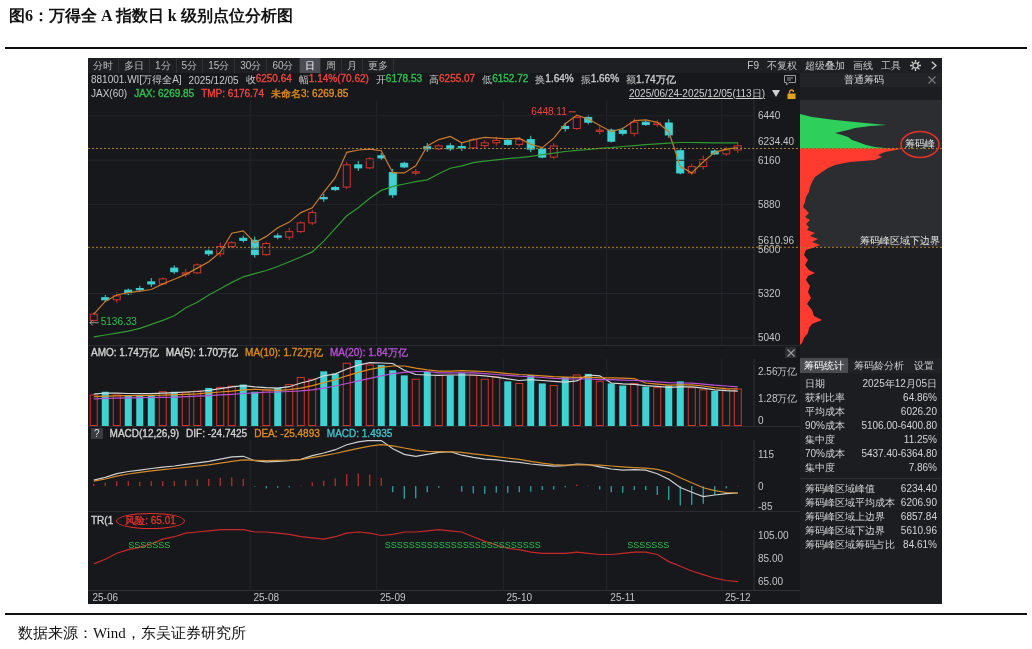  Describe the element at coordinates (845, 517) in the screenshot. I see `stat-label: 筹码峰区域上边界` at that location.